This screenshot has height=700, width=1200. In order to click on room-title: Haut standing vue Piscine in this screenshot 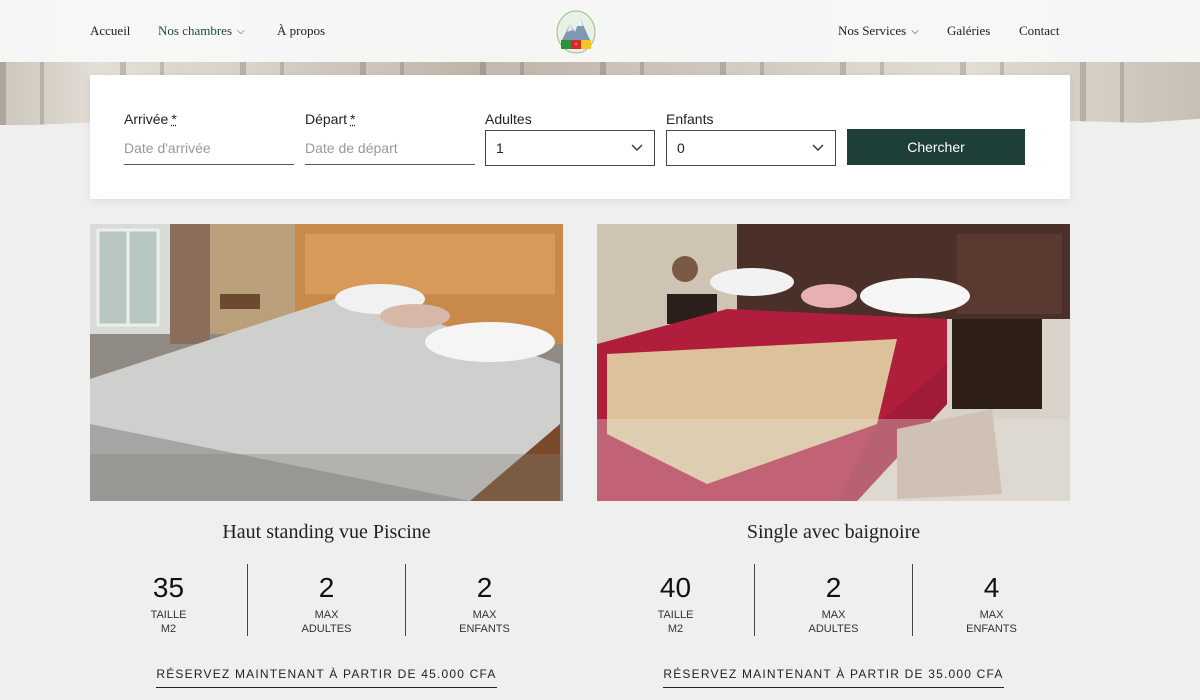, I will do `click(326, 532)`.